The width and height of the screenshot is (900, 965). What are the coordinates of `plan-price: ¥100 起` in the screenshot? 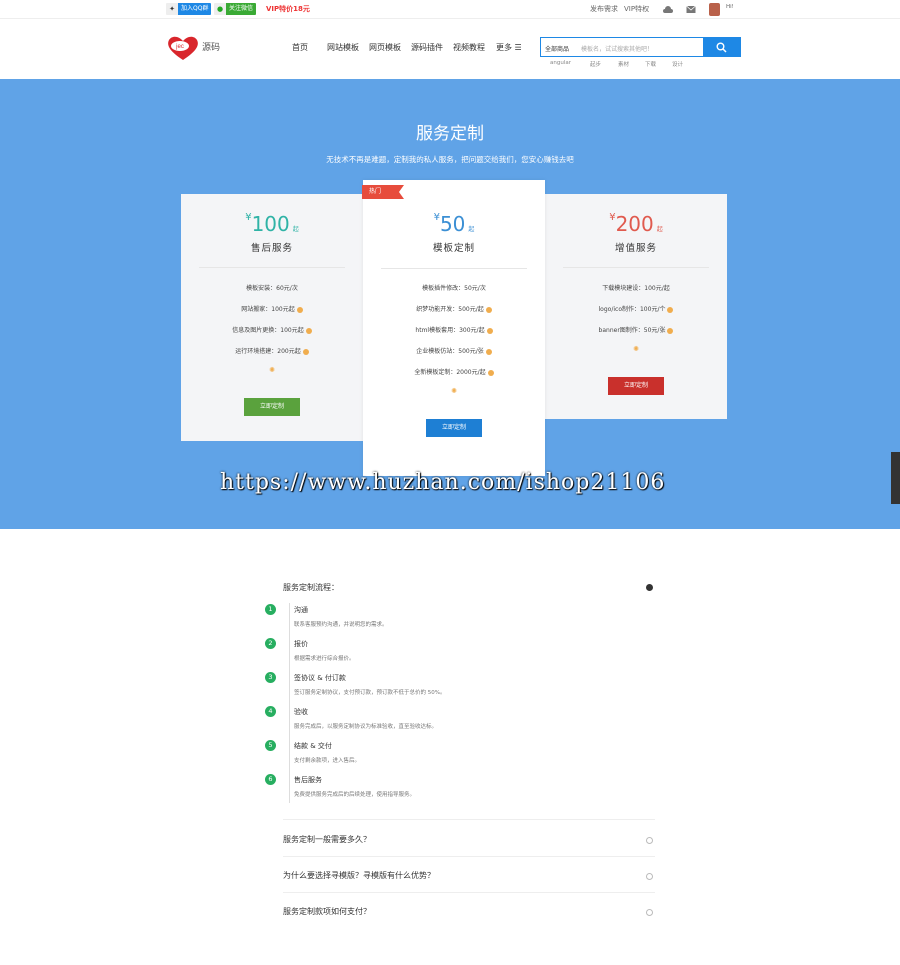 It's located at (272, 224).